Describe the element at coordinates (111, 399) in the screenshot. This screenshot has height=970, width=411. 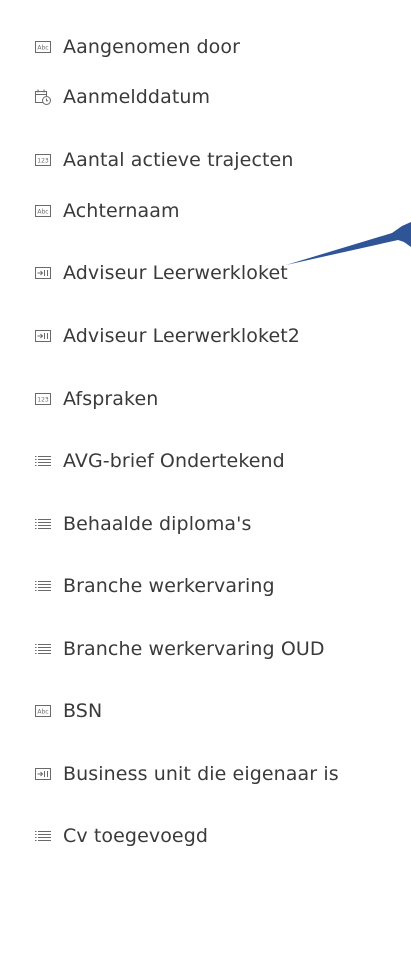
I see `field-label: Afspraken` at that location.